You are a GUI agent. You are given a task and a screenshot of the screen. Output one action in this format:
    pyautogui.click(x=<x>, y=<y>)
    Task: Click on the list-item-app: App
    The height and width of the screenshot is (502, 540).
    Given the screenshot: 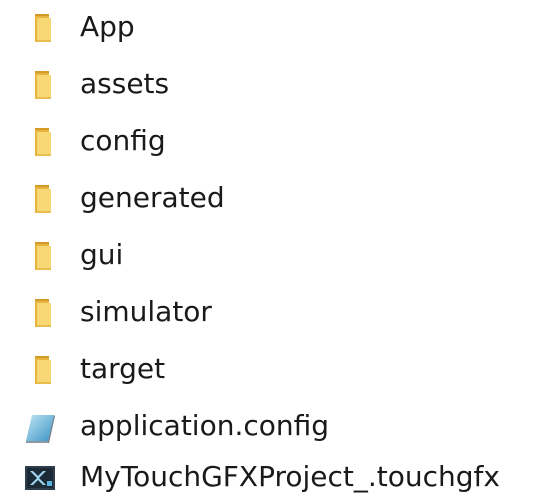 What is the action you would take?
    pyautogui.click(x=270, y=28)
    